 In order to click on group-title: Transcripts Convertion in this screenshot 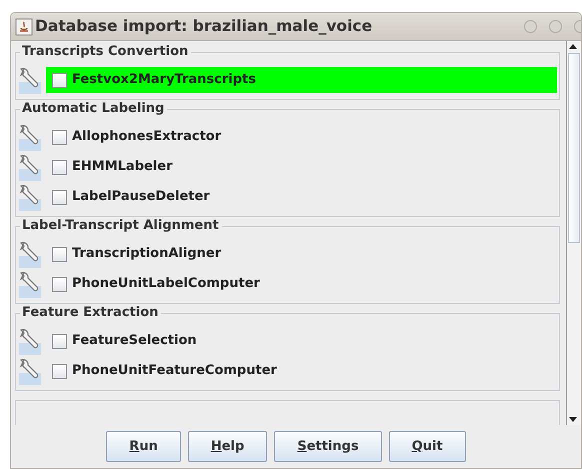, I will do `click(106, 52)`.